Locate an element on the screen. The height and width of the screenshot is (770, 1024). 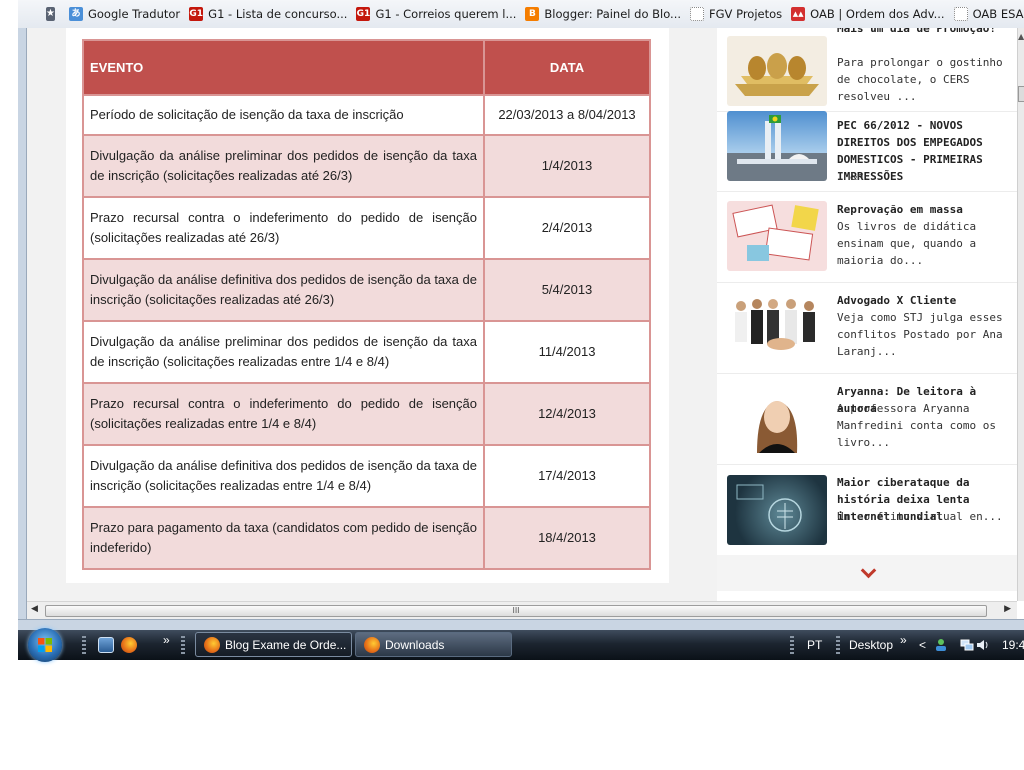
date-cell: 1/4/2013 is located at coordinates (567, 166).